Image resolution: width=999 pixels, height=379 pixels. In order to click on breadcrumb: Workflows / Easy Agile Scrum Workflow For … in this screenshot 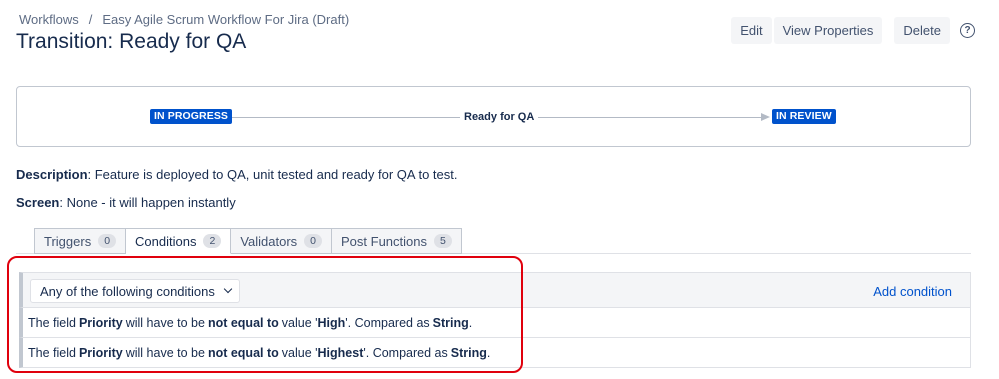, I will do `click(184, 19)`.